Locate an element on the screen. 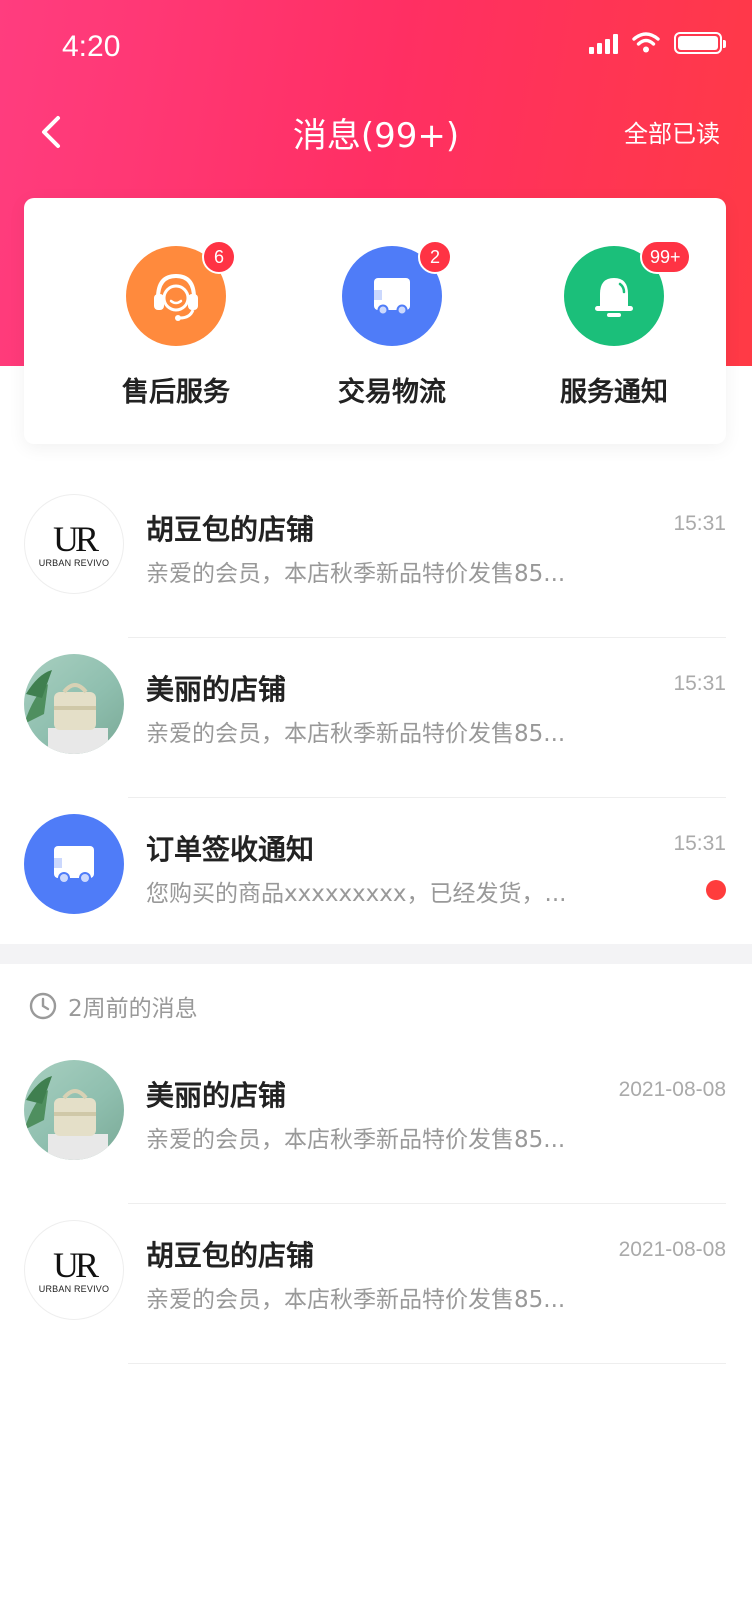 Image resolution: width=752 pixels, height=1624 pixels. category-label: 服务通知 is located at coordinates (614, 392).